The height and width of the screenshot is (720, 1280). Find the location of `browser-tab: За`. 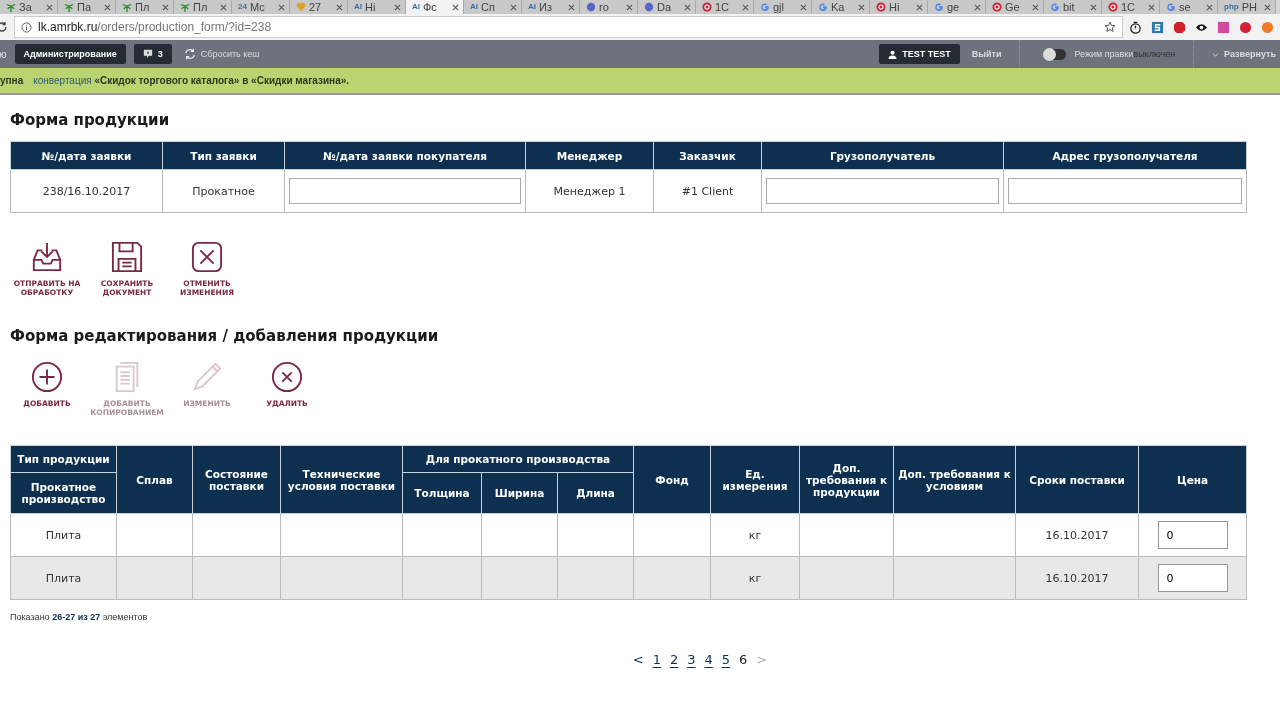

browser-tab: За is located at coordinates (29, 7).